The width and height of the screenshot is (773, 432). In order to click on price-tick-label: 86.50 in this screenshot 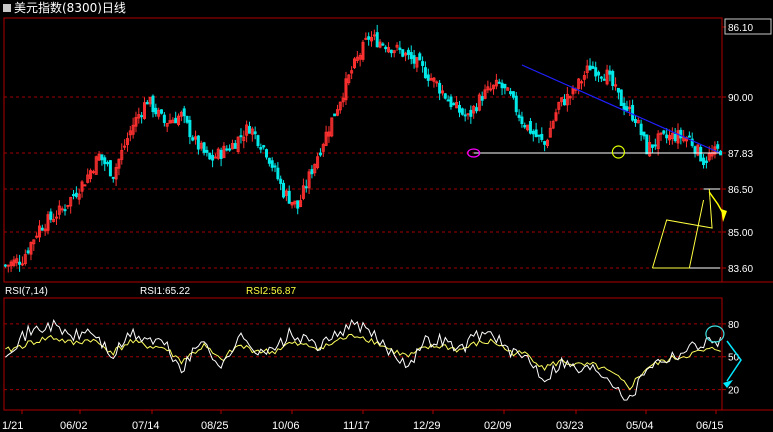, I will do `click(740, 190)`.